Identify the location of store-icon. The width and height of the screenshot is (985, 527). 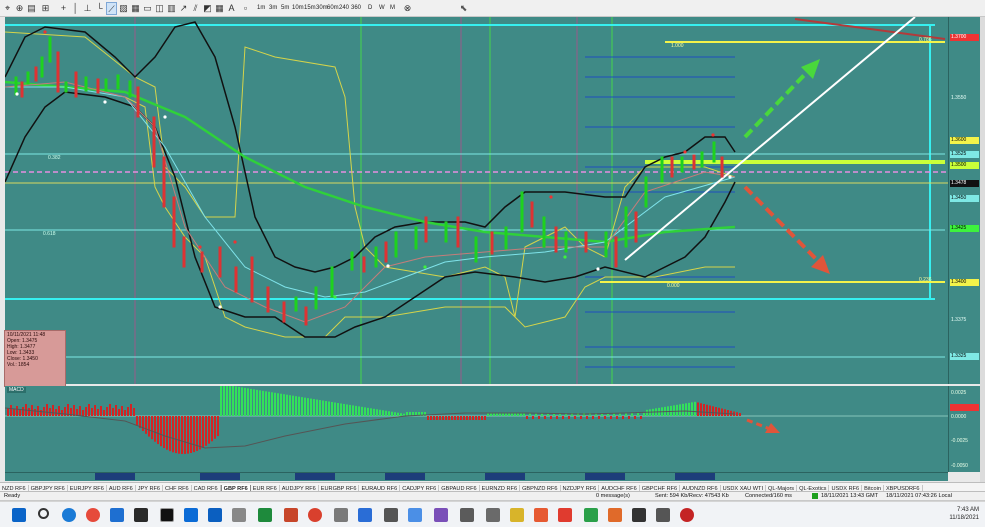
(117, 515).